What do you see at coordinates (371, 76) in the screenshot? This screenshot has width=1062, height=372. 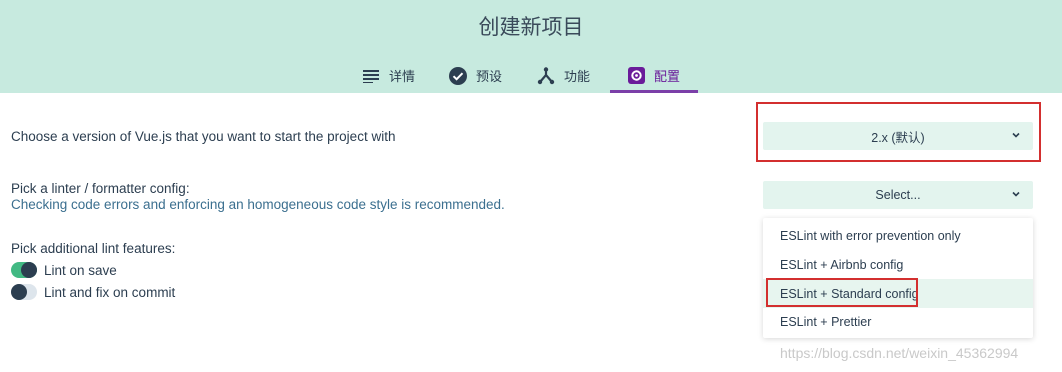 I see `list-icon` at bounding box center [371, 76].